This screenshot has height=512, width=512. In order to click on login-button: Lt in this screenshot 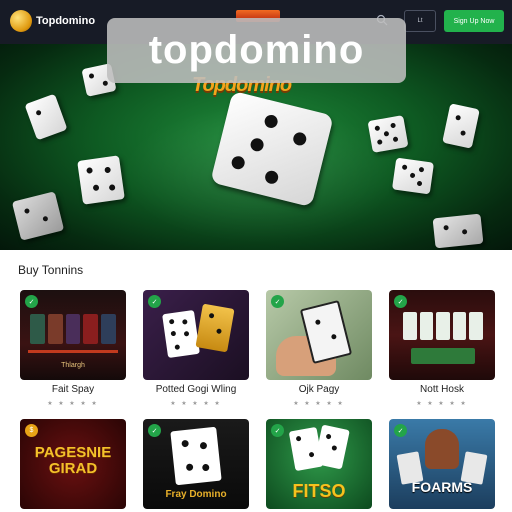, I will do `click(420, 21)`.